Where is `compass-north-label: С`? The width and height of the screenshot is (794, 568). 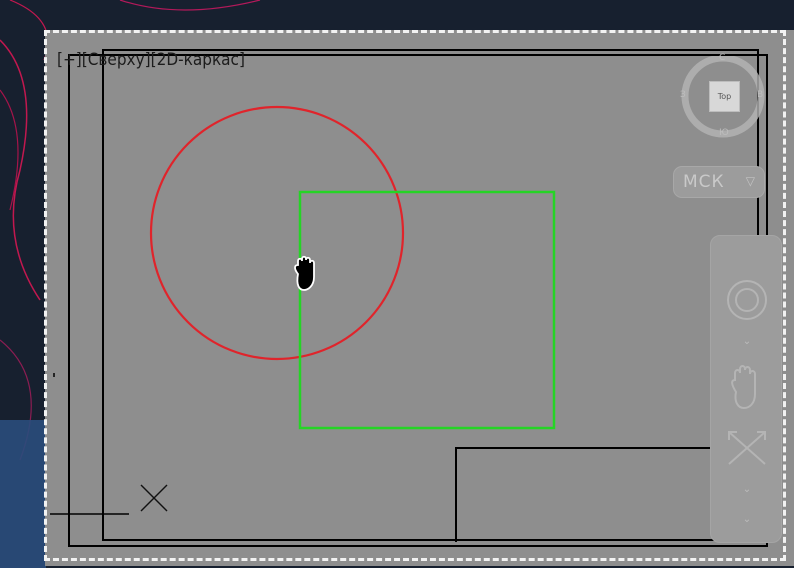 compass-north-label: С is located at coordinates (722, 58).